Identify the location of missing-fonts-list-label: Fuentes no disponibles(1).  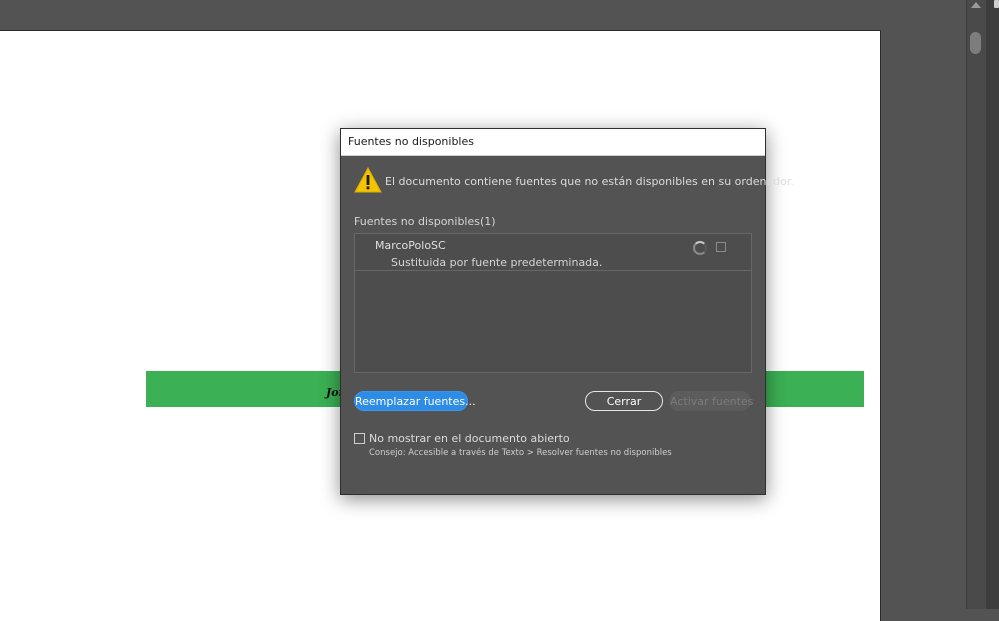
(425, 221).